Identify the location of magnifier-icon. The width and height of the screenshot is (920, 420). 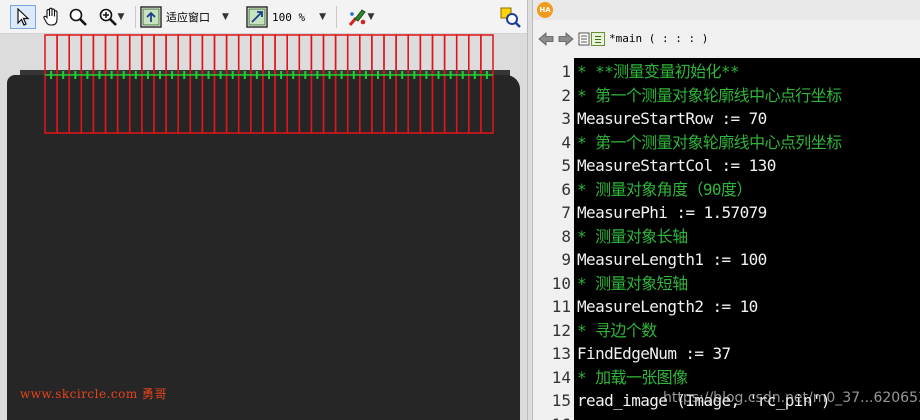
(78, 17).